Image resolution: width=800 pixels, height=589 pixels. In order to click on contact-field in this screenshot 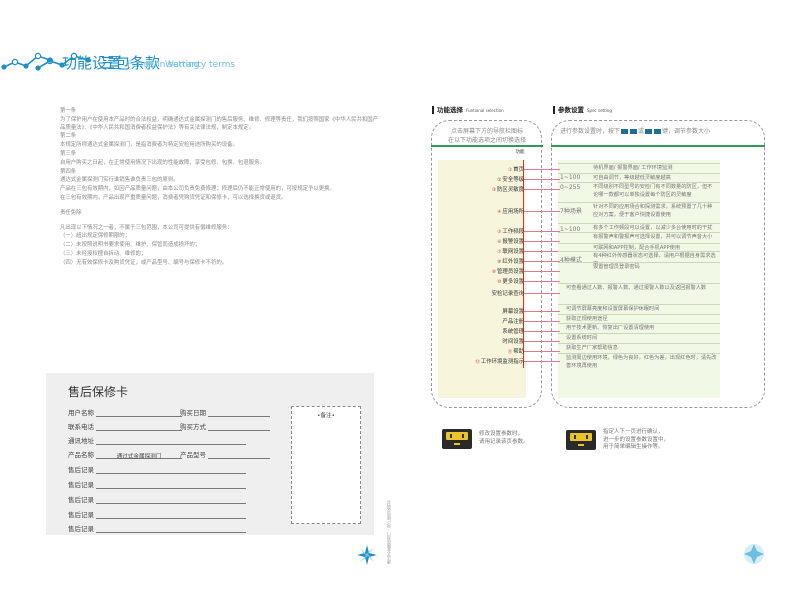, I will do `click(139, 427)`.